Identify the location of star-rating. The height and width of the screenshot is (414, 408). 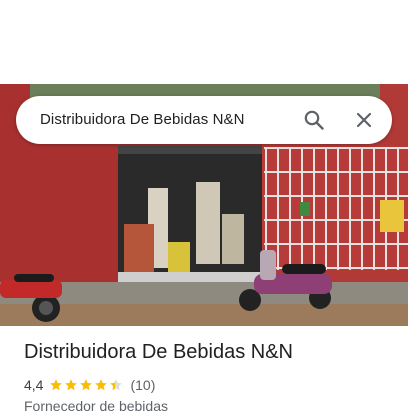
(86, 385).